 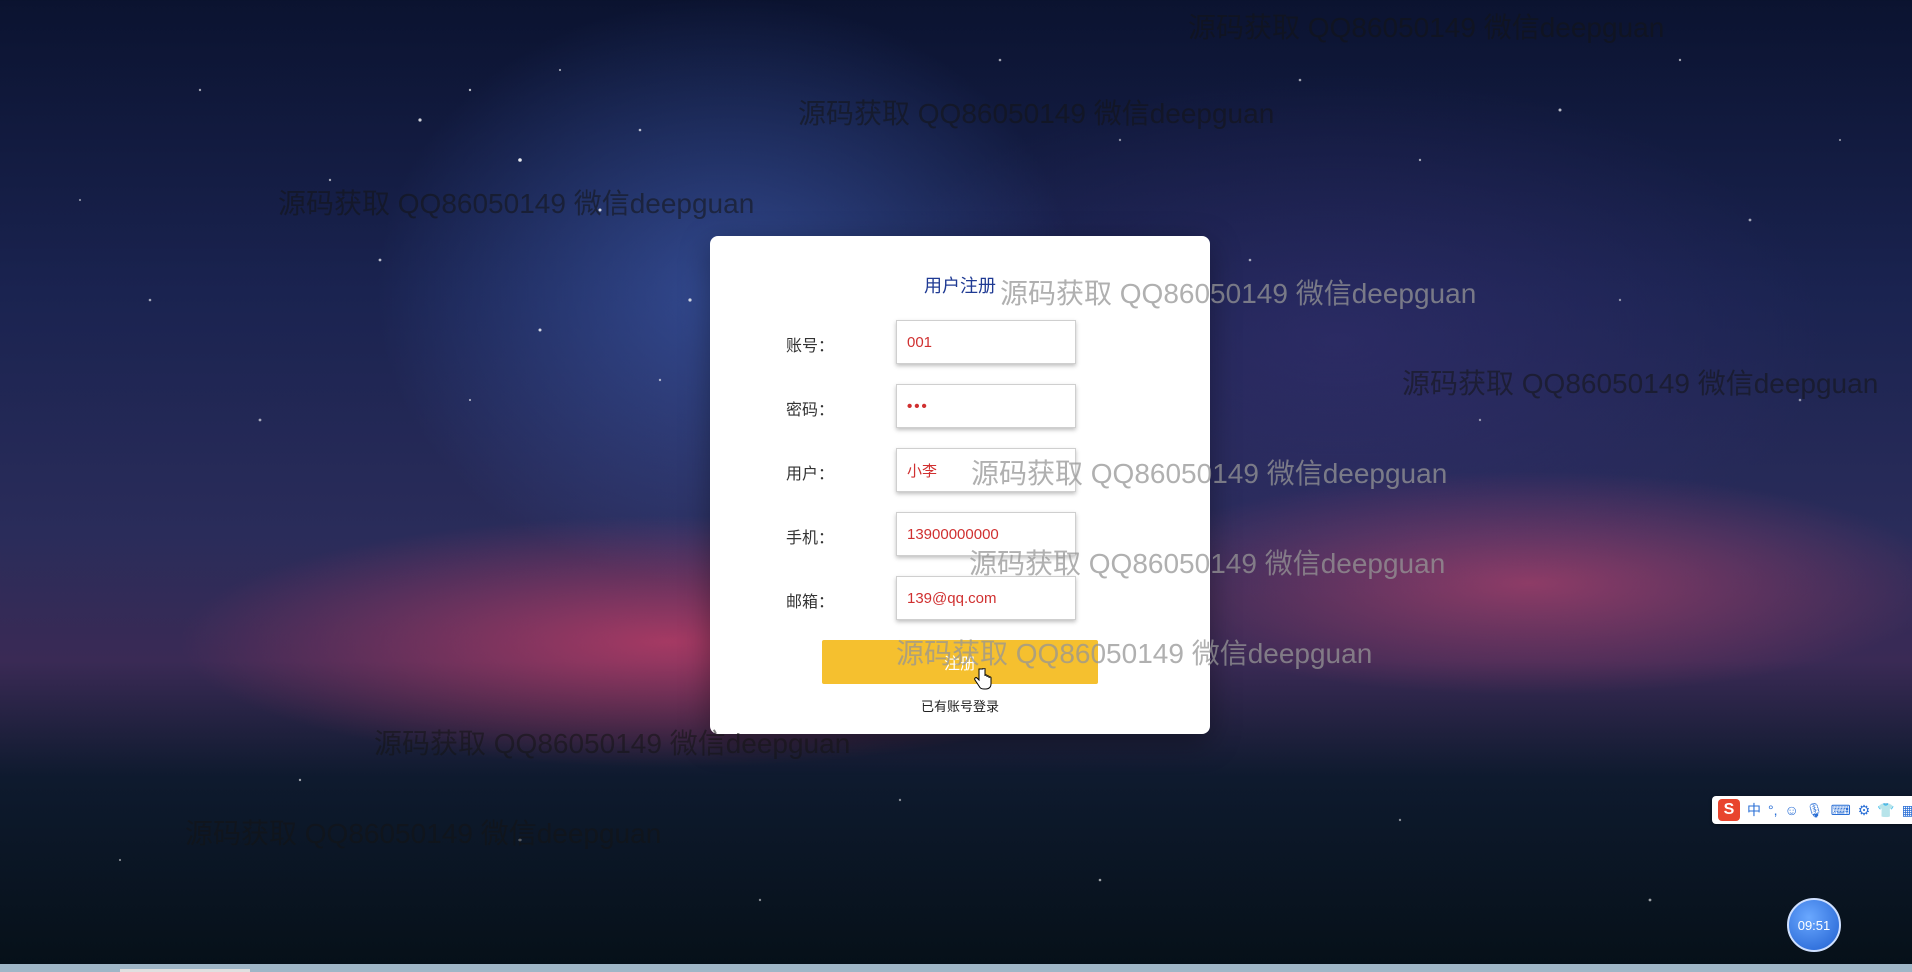 I want to click on account-label: 账号：, so click(x=810, y=346).